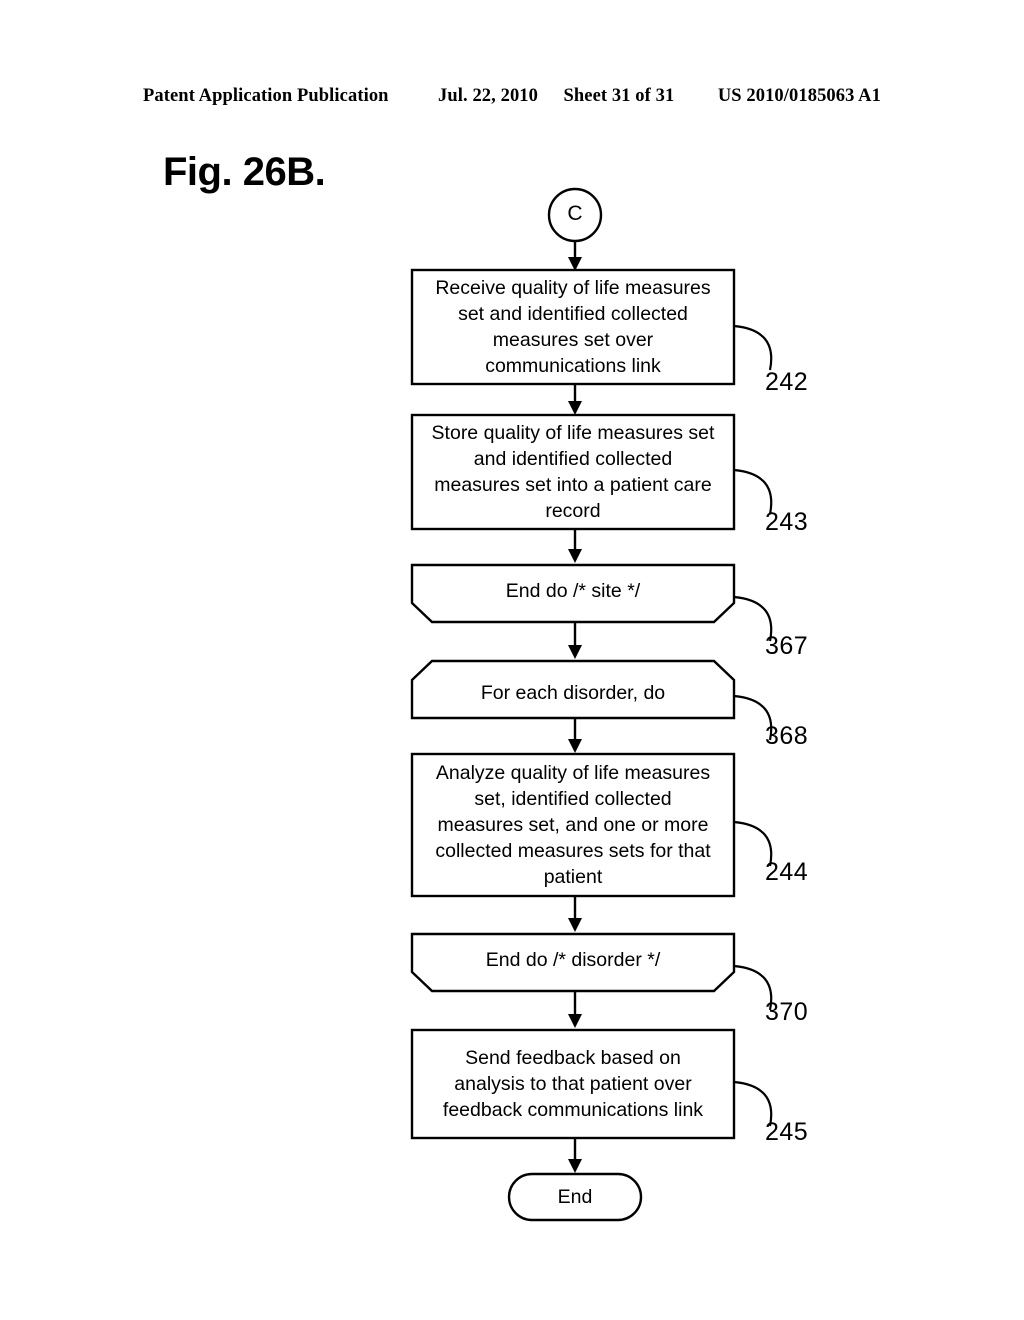 This screenshot has height=1320, width=1024. What do you see at coordinates (787, 1012) in the screenshot?
I see `ref-number-370: 370` at bounding box center [787, 1012].